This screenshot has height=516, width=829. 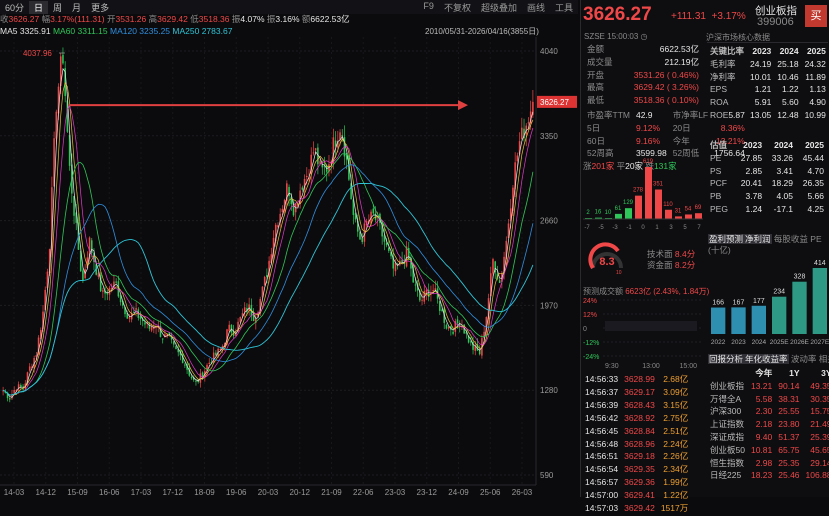 I want to click on low-value: 3518.36, so click(x=214, y=19).